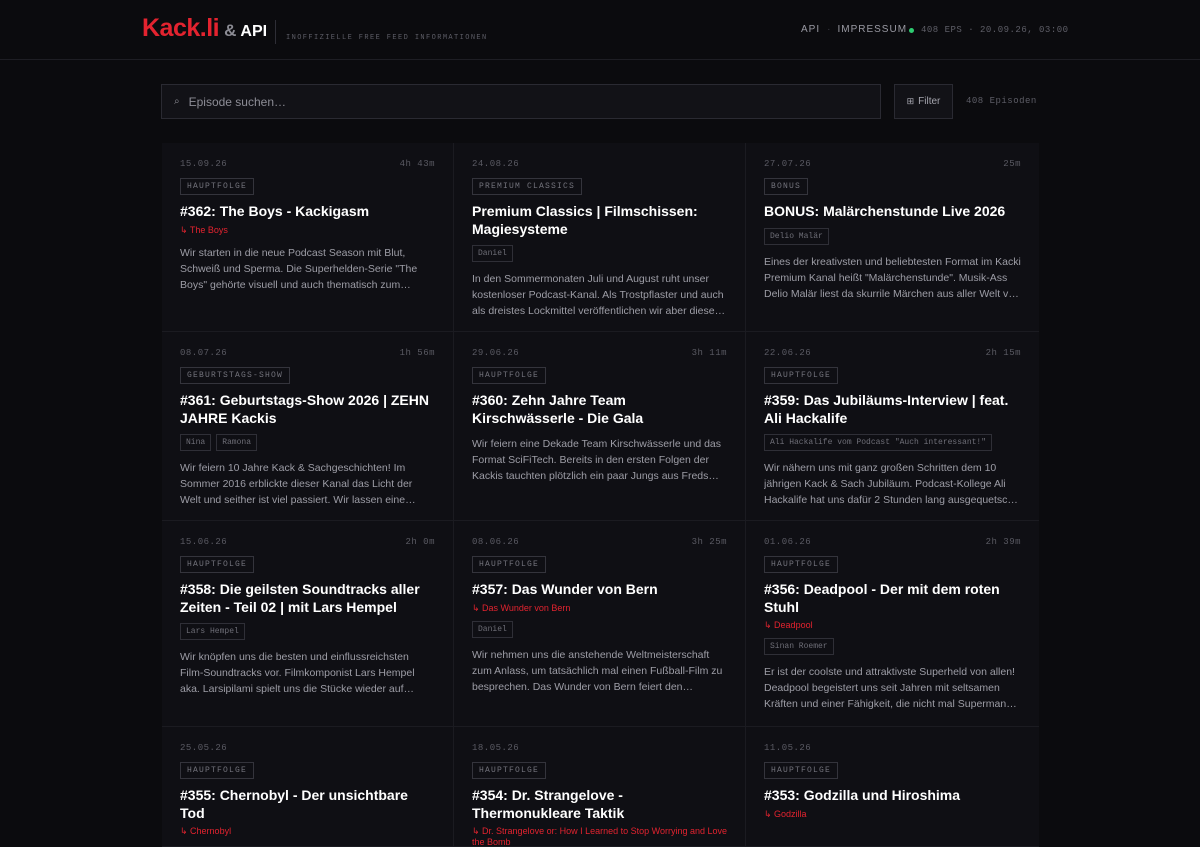  I want to click on search-bar: ⌕, so click(521, 101).